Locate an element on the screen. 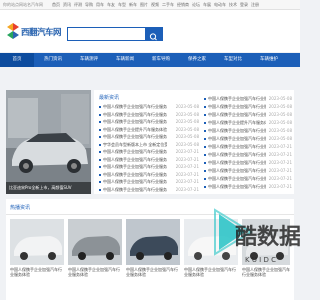 This screenshot has height=300, width=320. site-logo: 西翻汽车网 is located at coordinates (34, 31).